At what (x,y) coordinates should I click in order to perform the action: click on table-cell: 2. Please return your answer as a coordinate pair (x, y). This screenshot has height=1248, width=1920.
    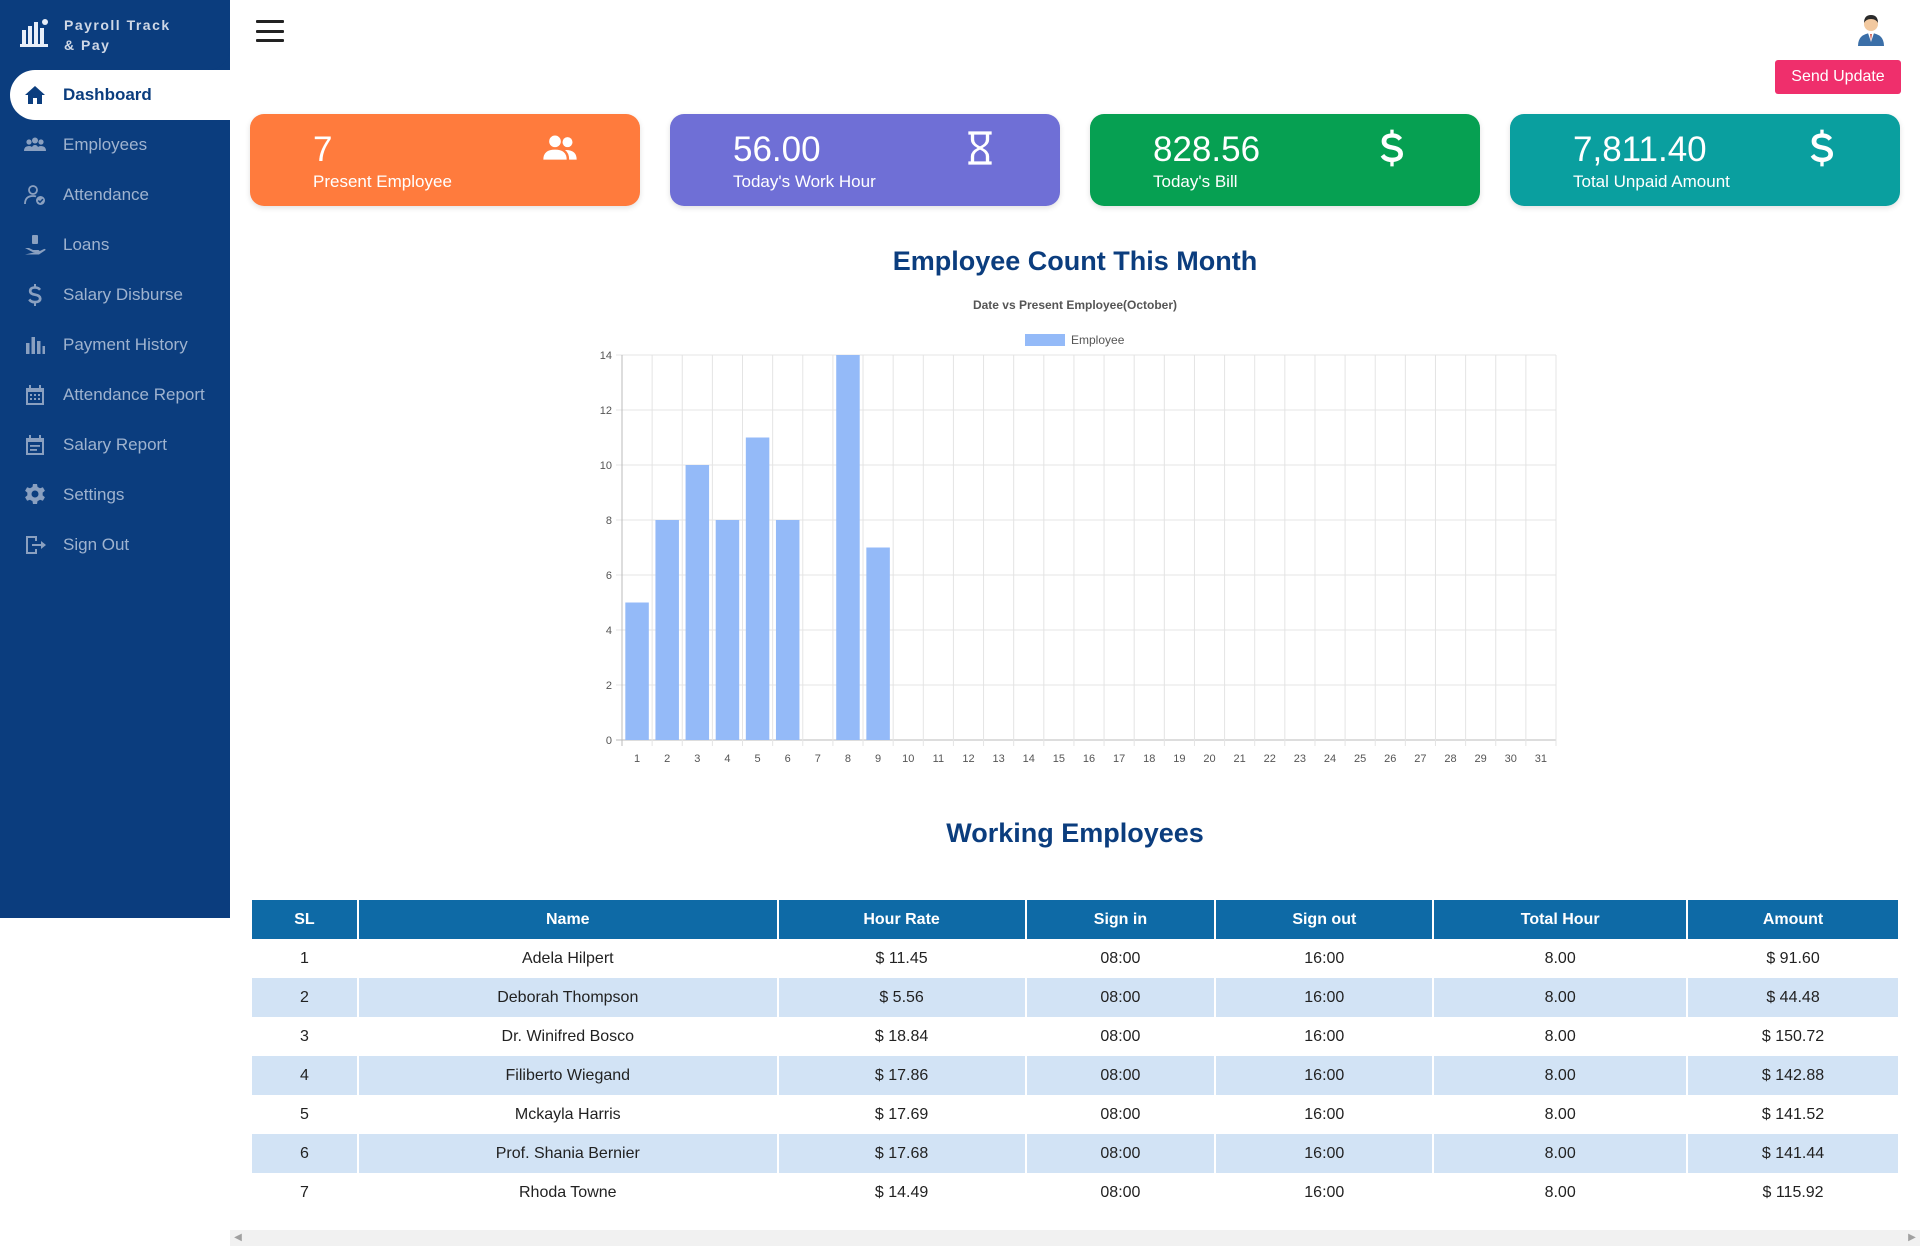
    Looking at the image, I should click on (305, 997).